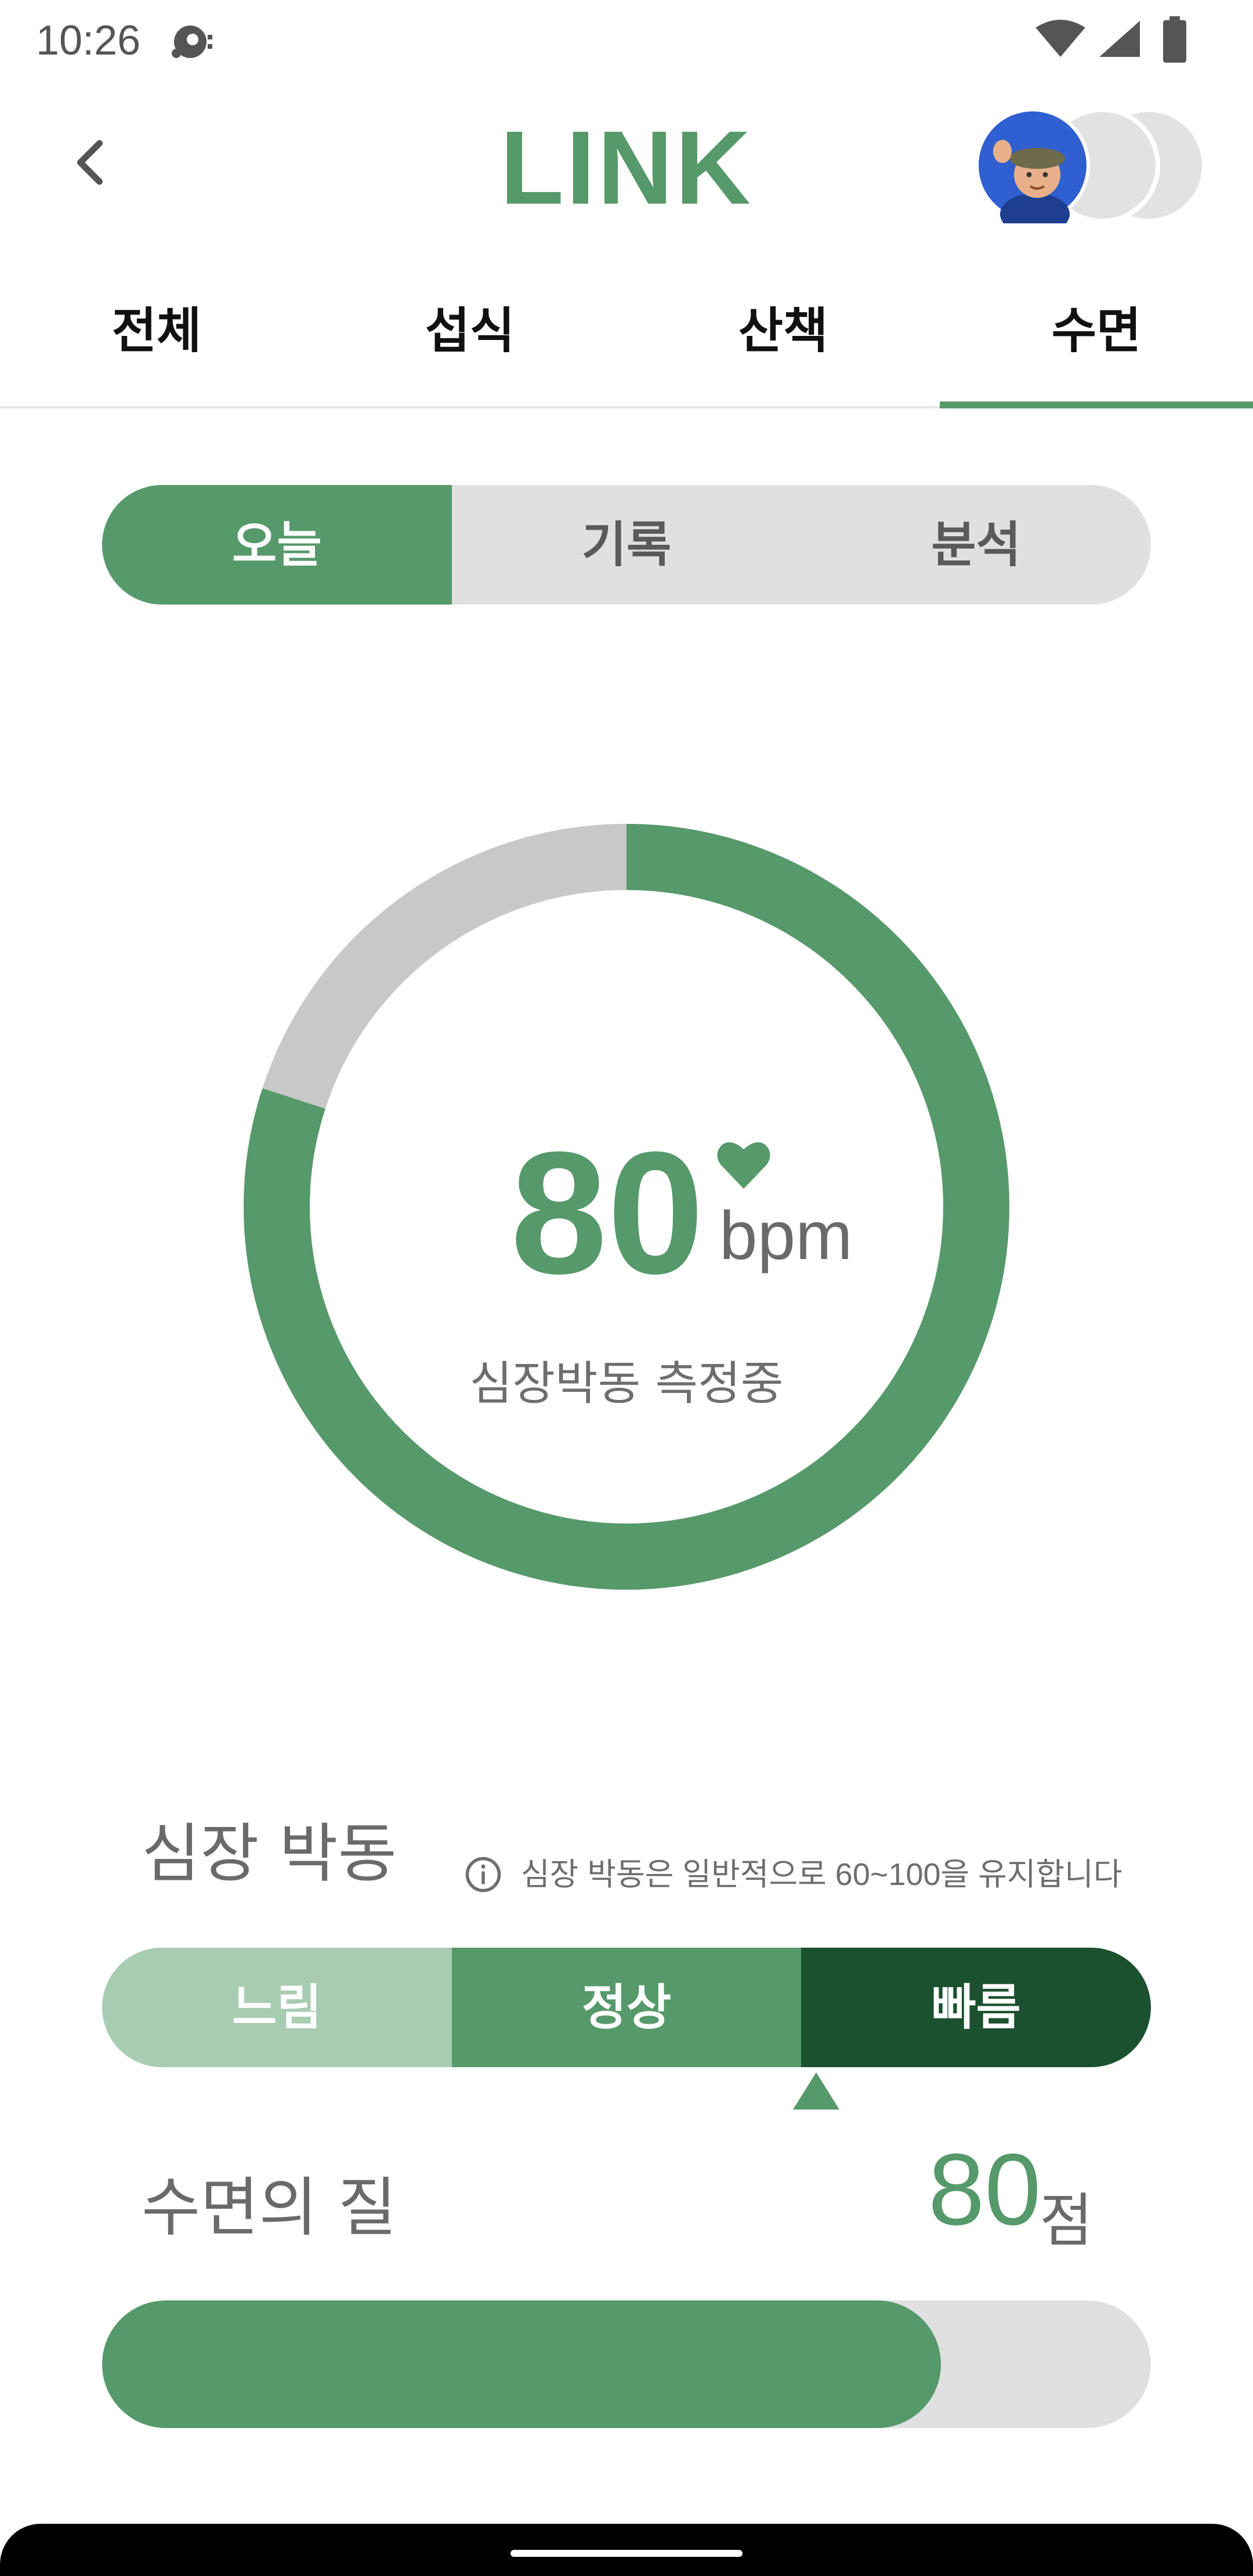  What do you see at coordinates (816, 2091) in the screenshot?
I see `scale-marker-triangle-icon` at bounding box center [816, 2091].